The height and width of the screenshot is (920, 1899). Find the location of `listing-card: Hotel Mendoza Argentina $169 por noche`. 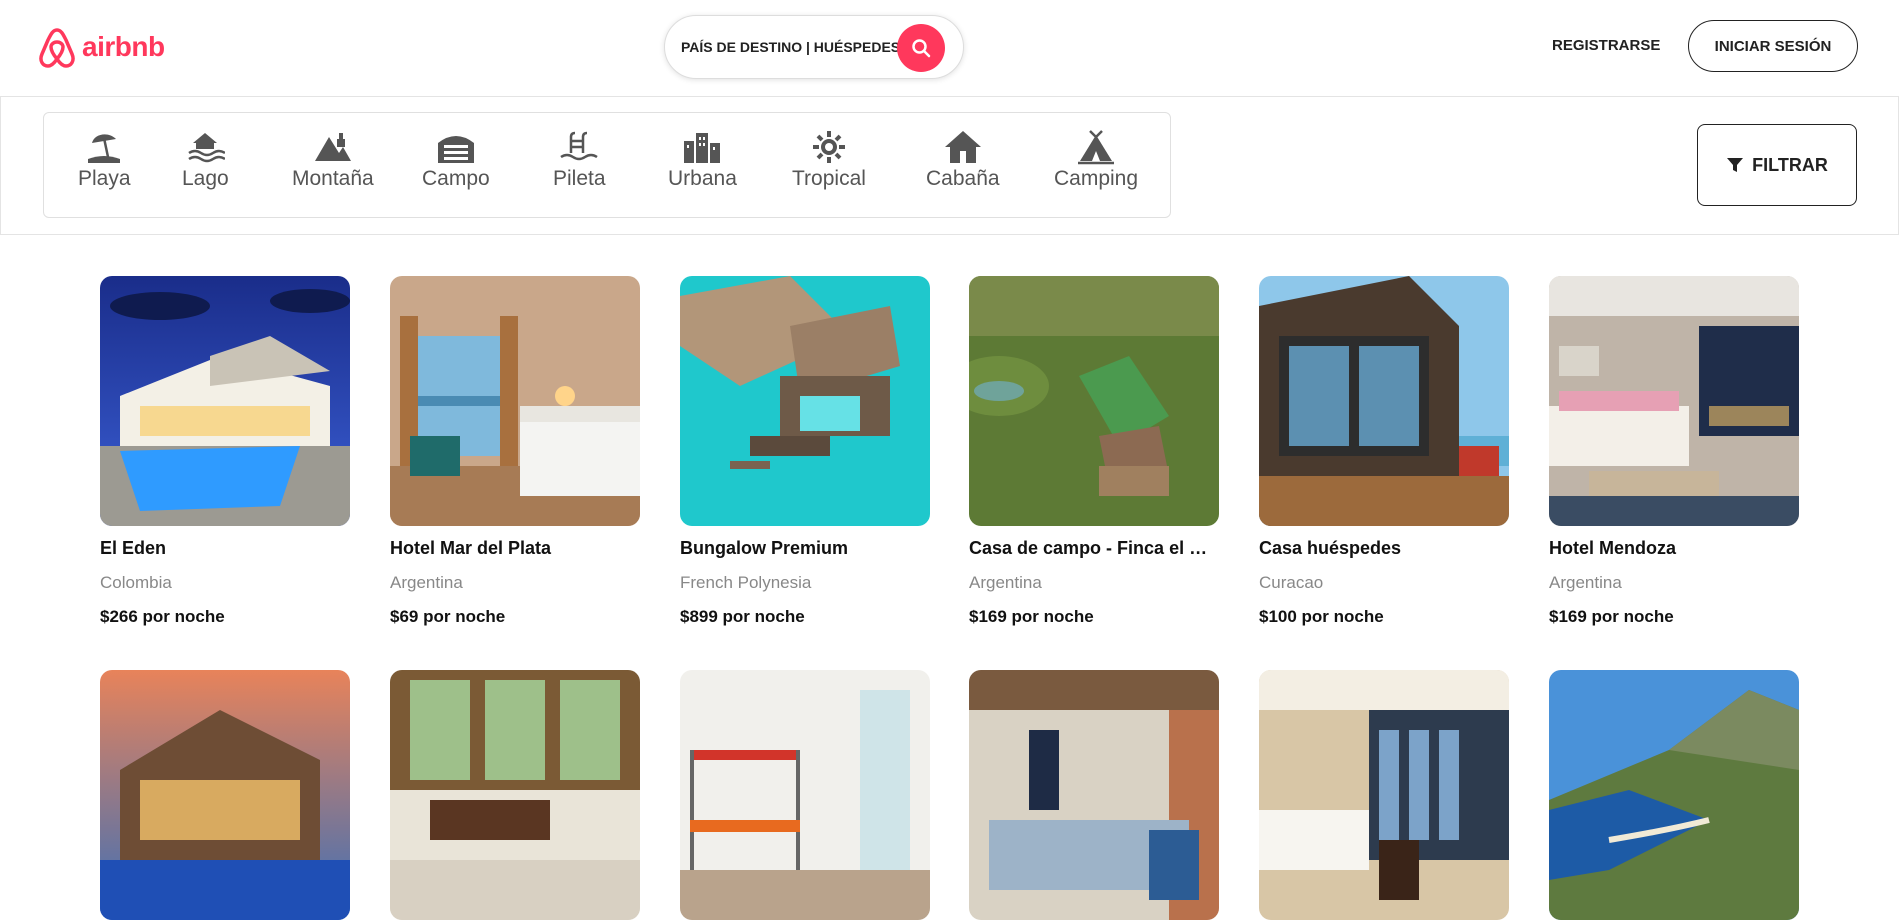

listing-card: Hotel Mendoza Argentina $169 por noche is located at coordinates (1674, 451).